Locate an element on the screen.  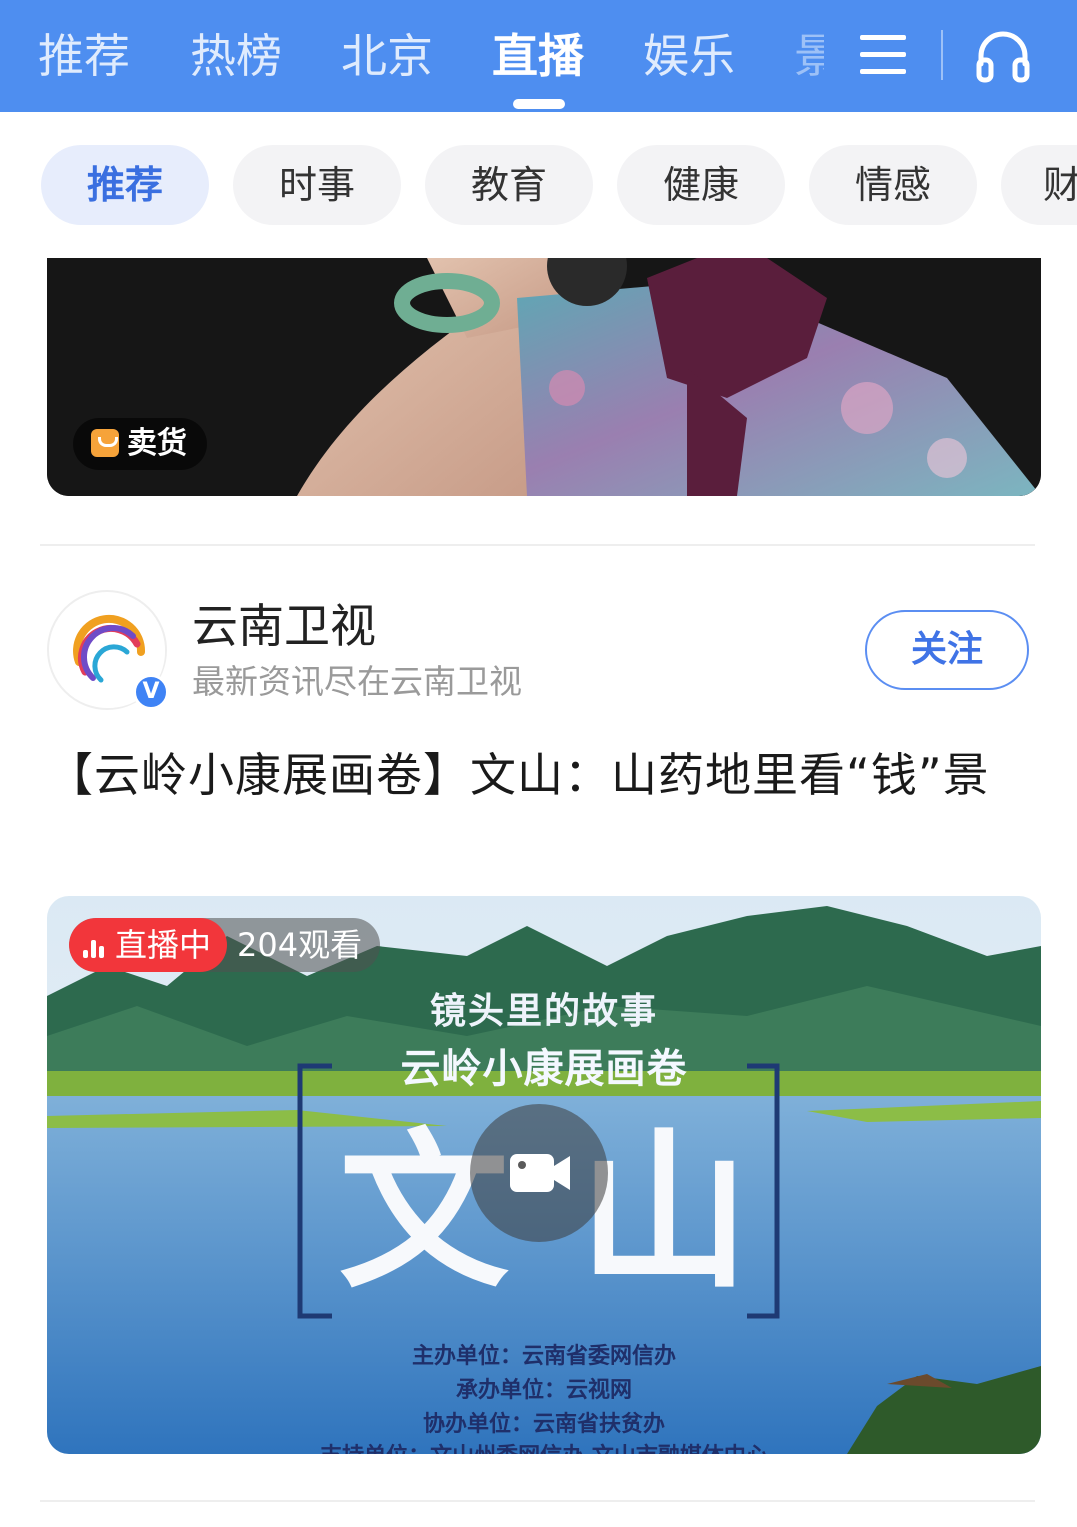
menu-icon is located at coordinates (883, 55).